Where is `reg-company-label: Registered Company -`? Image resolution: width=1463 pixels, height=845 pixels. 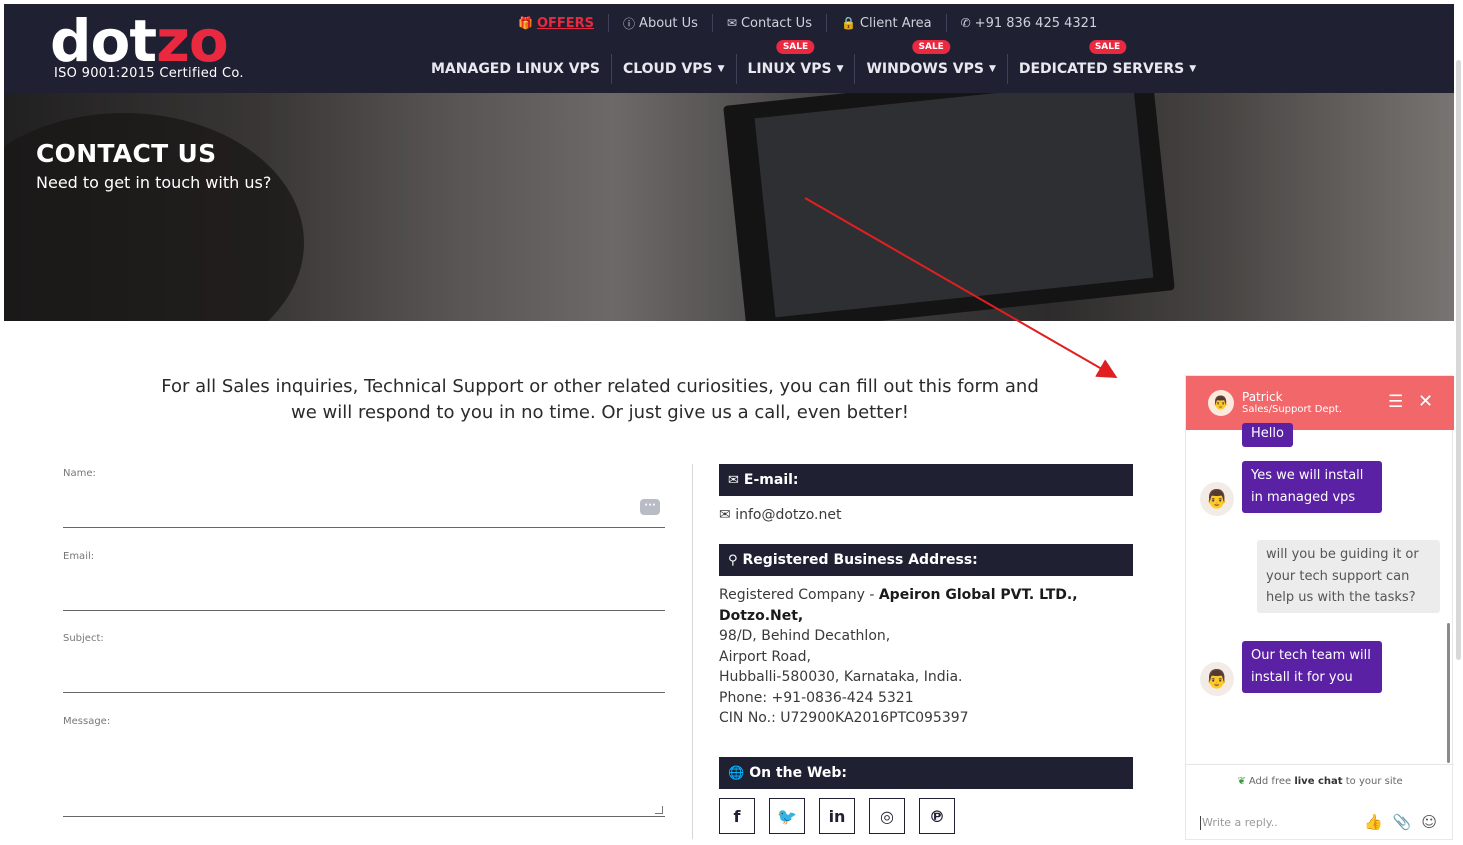 reg-company-label: Registered Company - is located at coordinates (799, 595).